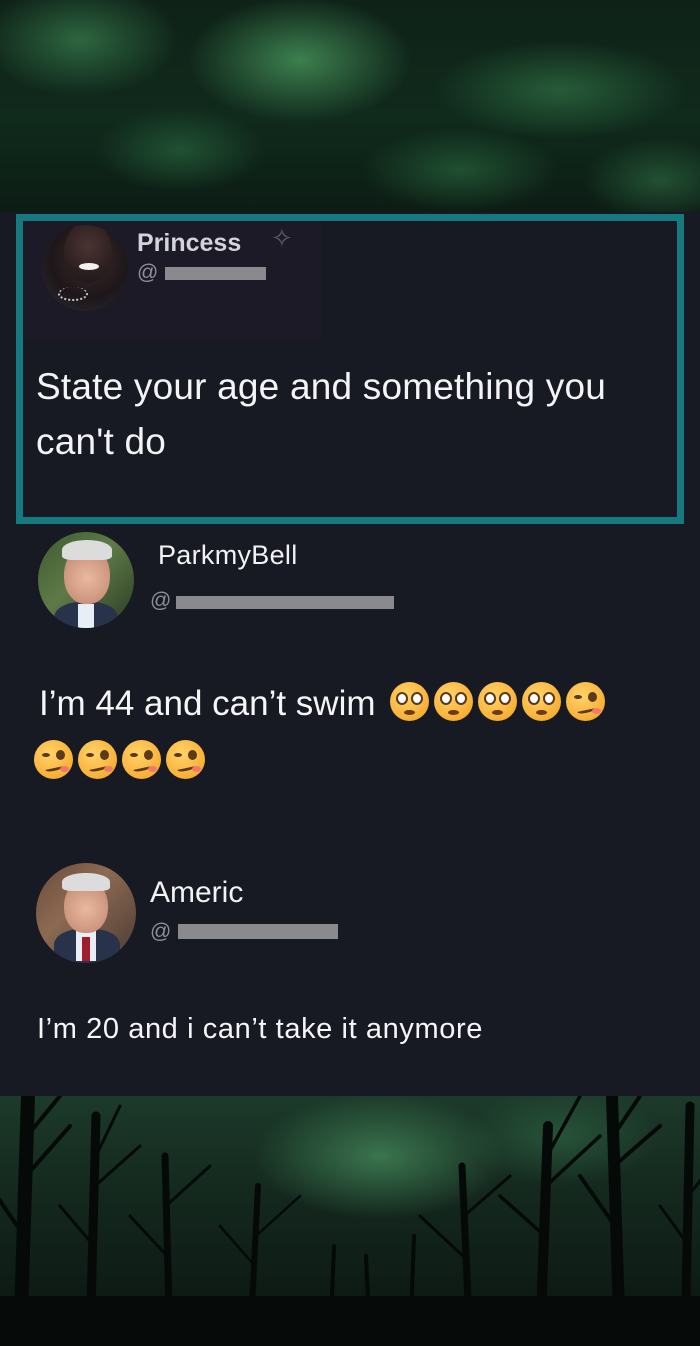 Image resolution: width=700 pixels, height=1346 pixels. I want to click on op-handle: @, so click(147, 273).